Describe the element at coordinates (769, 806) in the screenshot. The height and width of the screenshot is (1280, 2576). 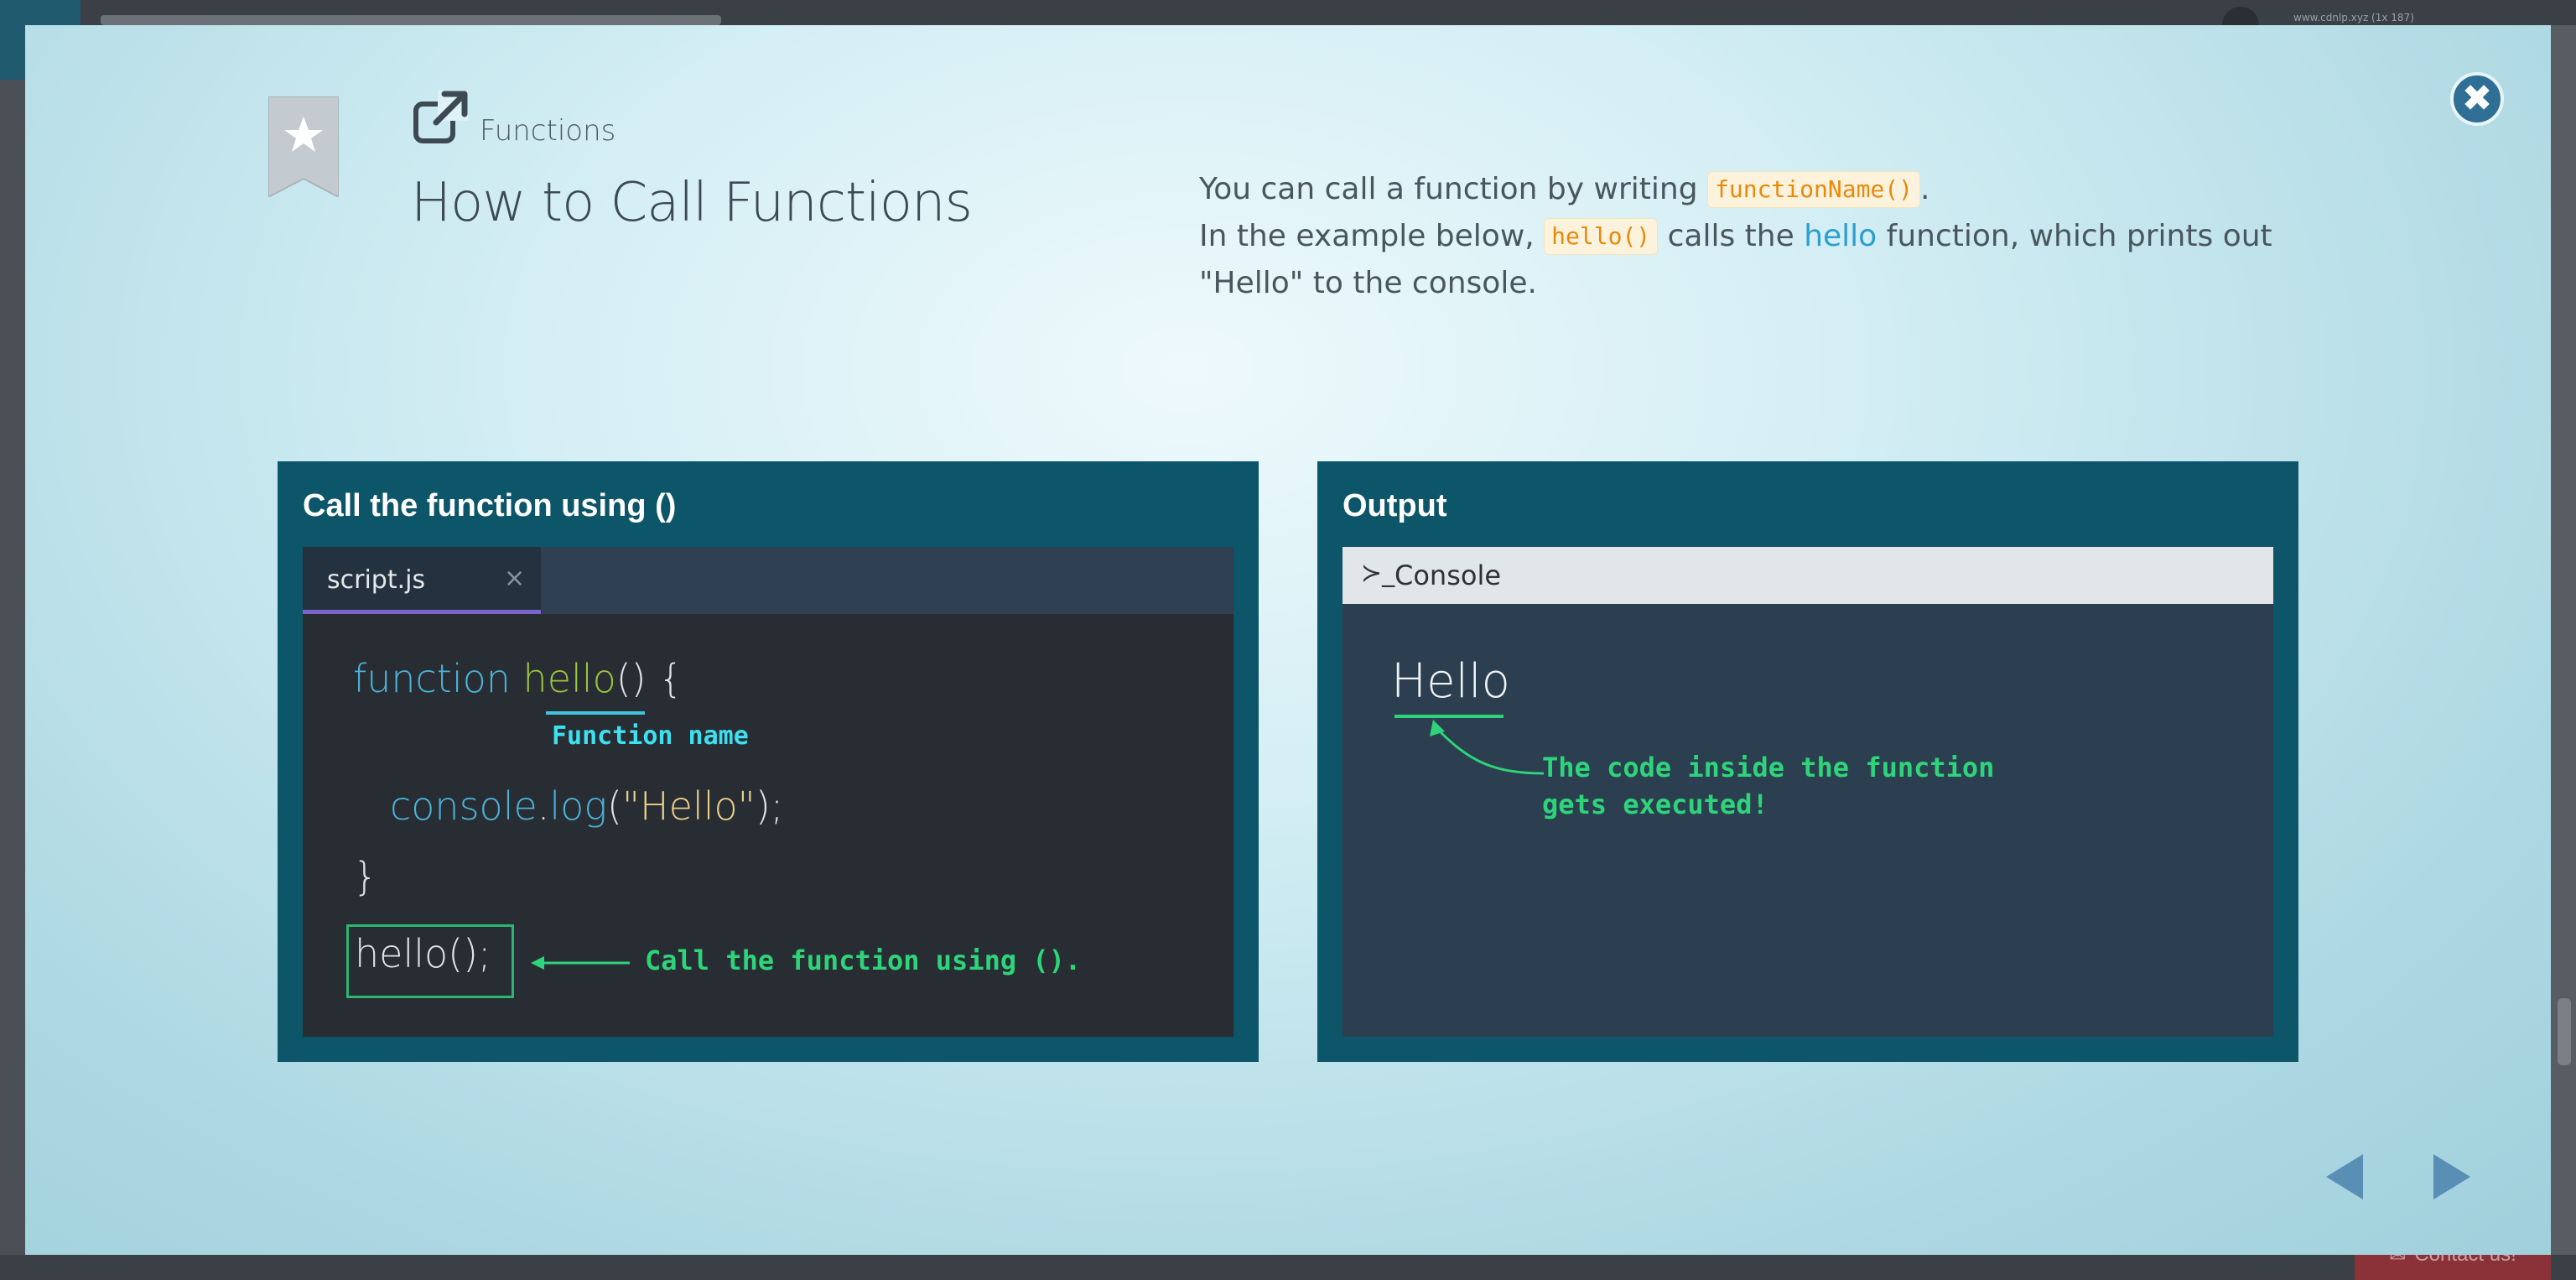
I see `code-close-statement: );` at that location.